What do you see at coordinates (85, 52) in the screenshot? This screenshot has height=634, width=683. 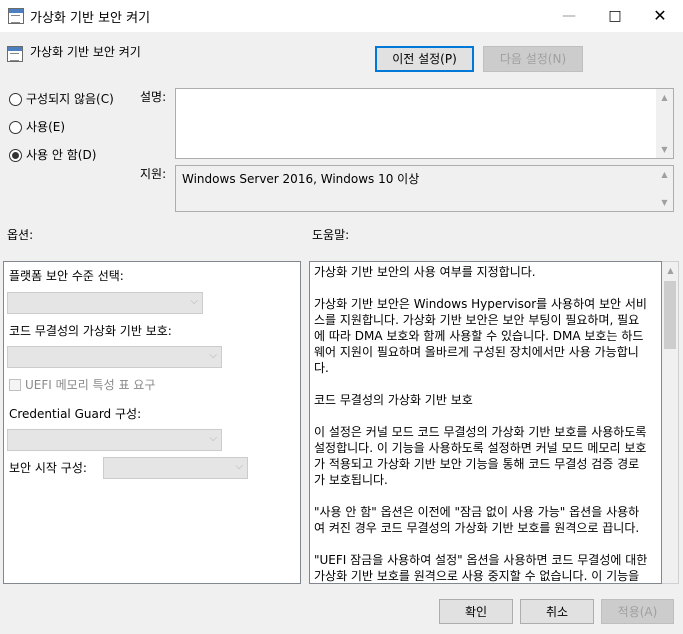 I see `policy-title: 가상화 기반 보안 켜기` at bounding box center [85, 52].